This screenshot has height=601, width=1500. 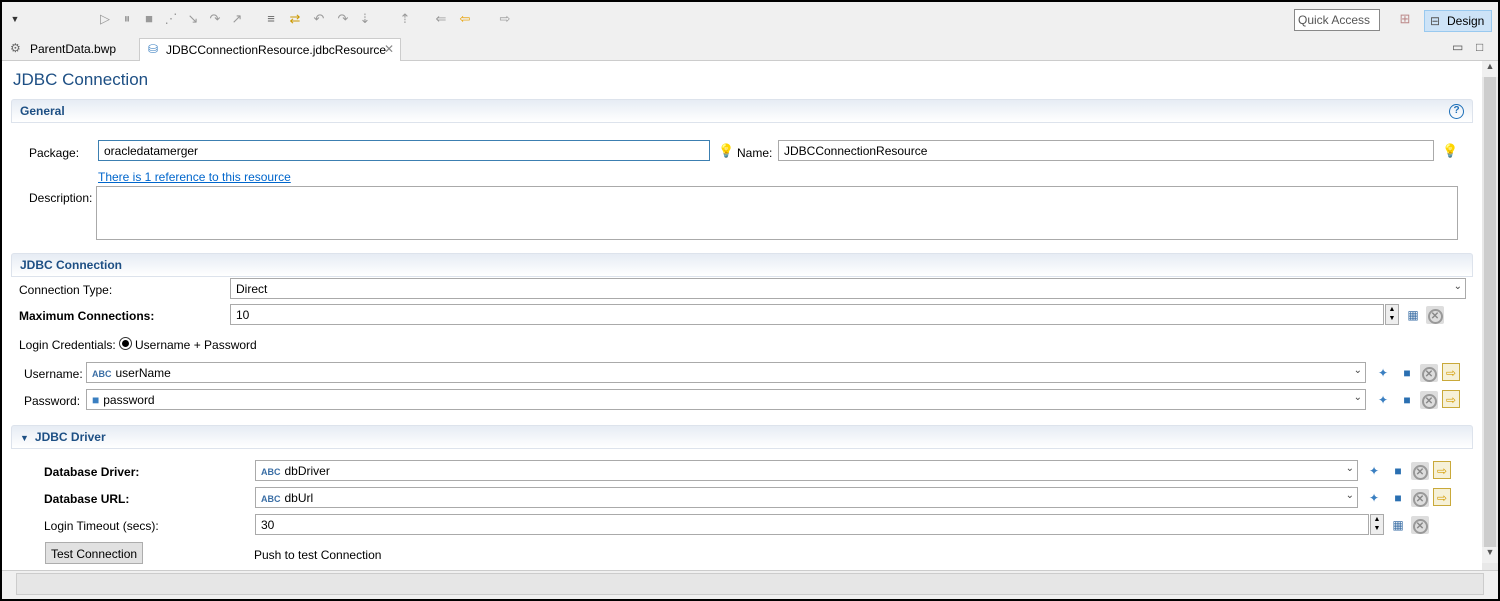 I want to click on name-input: JDBCConnectionResource, so click(x=1106, y=150).